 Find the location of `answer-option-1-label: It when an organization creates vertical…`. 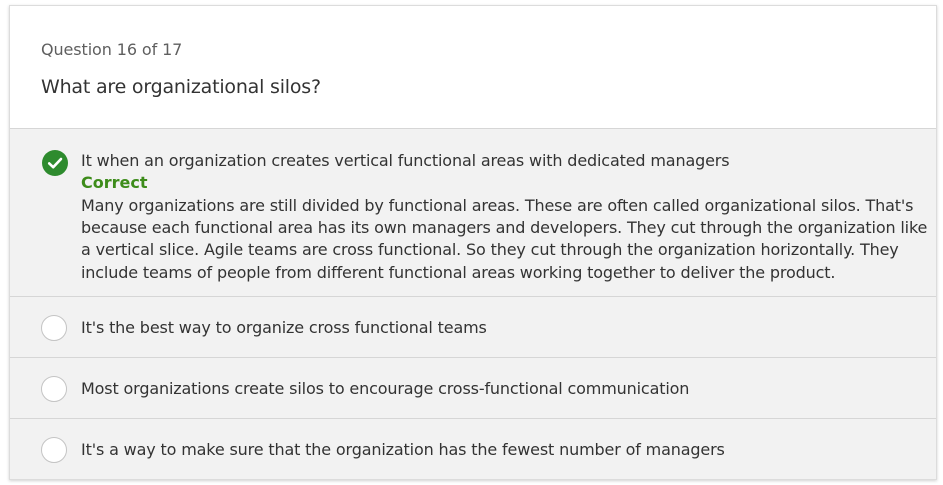

answer-option-1-label: It when an organization creates vertical… is located at coordinates (405, 160).